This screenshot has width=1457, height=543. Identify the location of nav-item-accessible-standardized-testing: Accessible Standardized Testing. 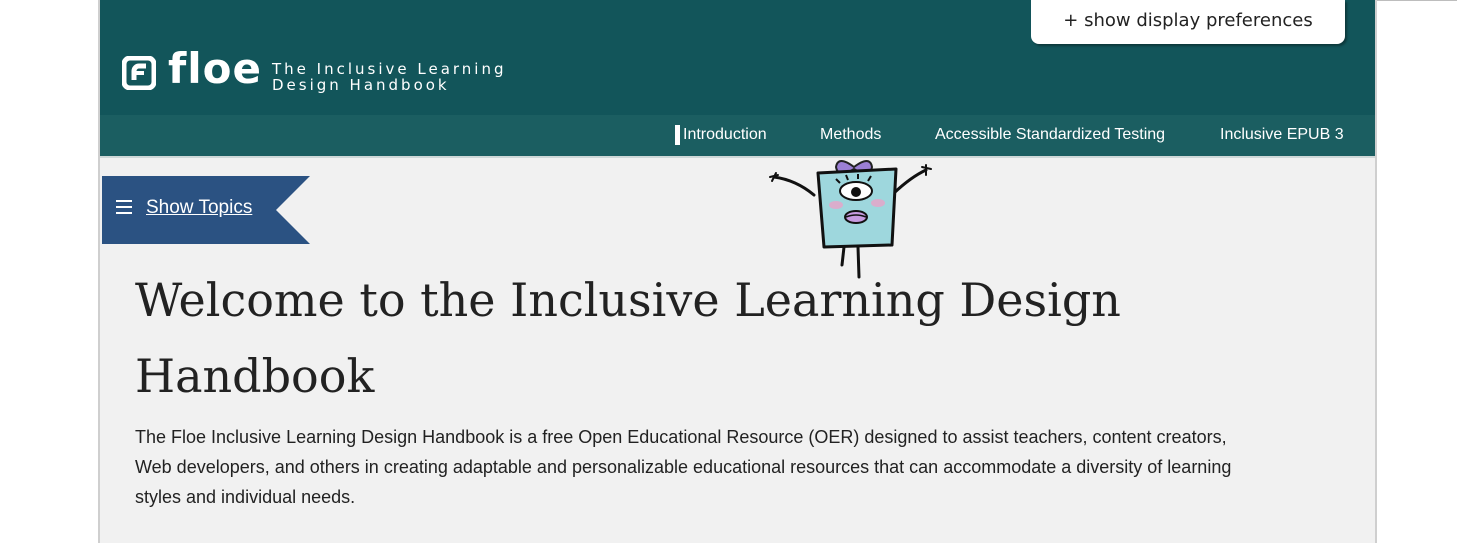
(1050, 135).